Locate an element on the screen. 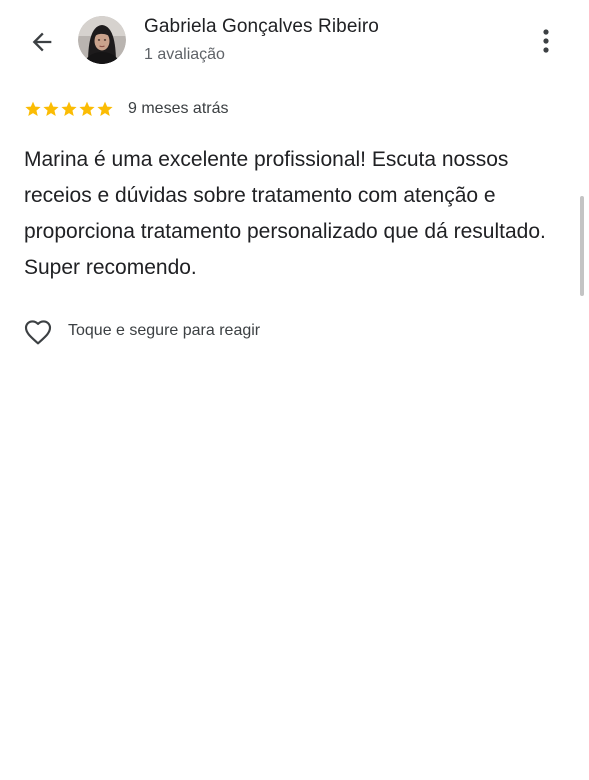 This screenshot has height=780, width=589. back-button is located at coordinates (42, 42).